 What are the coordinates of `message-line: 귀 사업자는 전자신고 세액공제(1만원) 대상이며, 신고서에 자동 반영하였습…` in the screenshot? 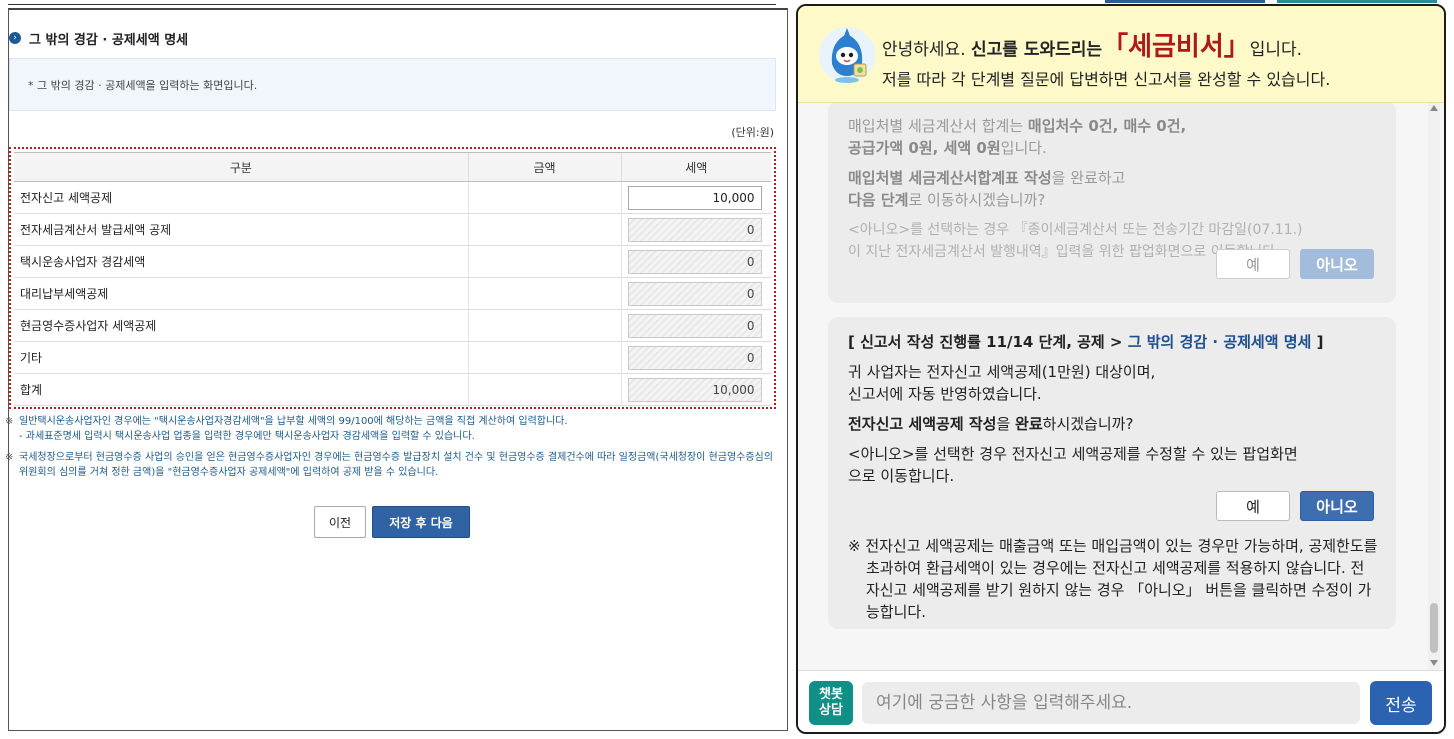 It's located at (1002, 383).